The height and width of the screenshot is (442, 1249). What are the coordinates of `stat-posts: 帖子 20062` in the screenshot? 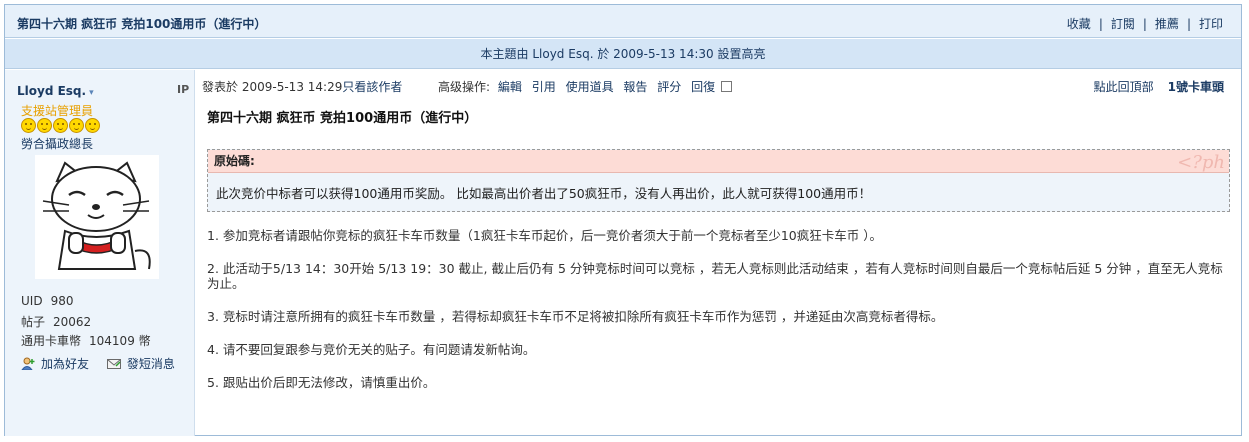 It's located at (56, 321).